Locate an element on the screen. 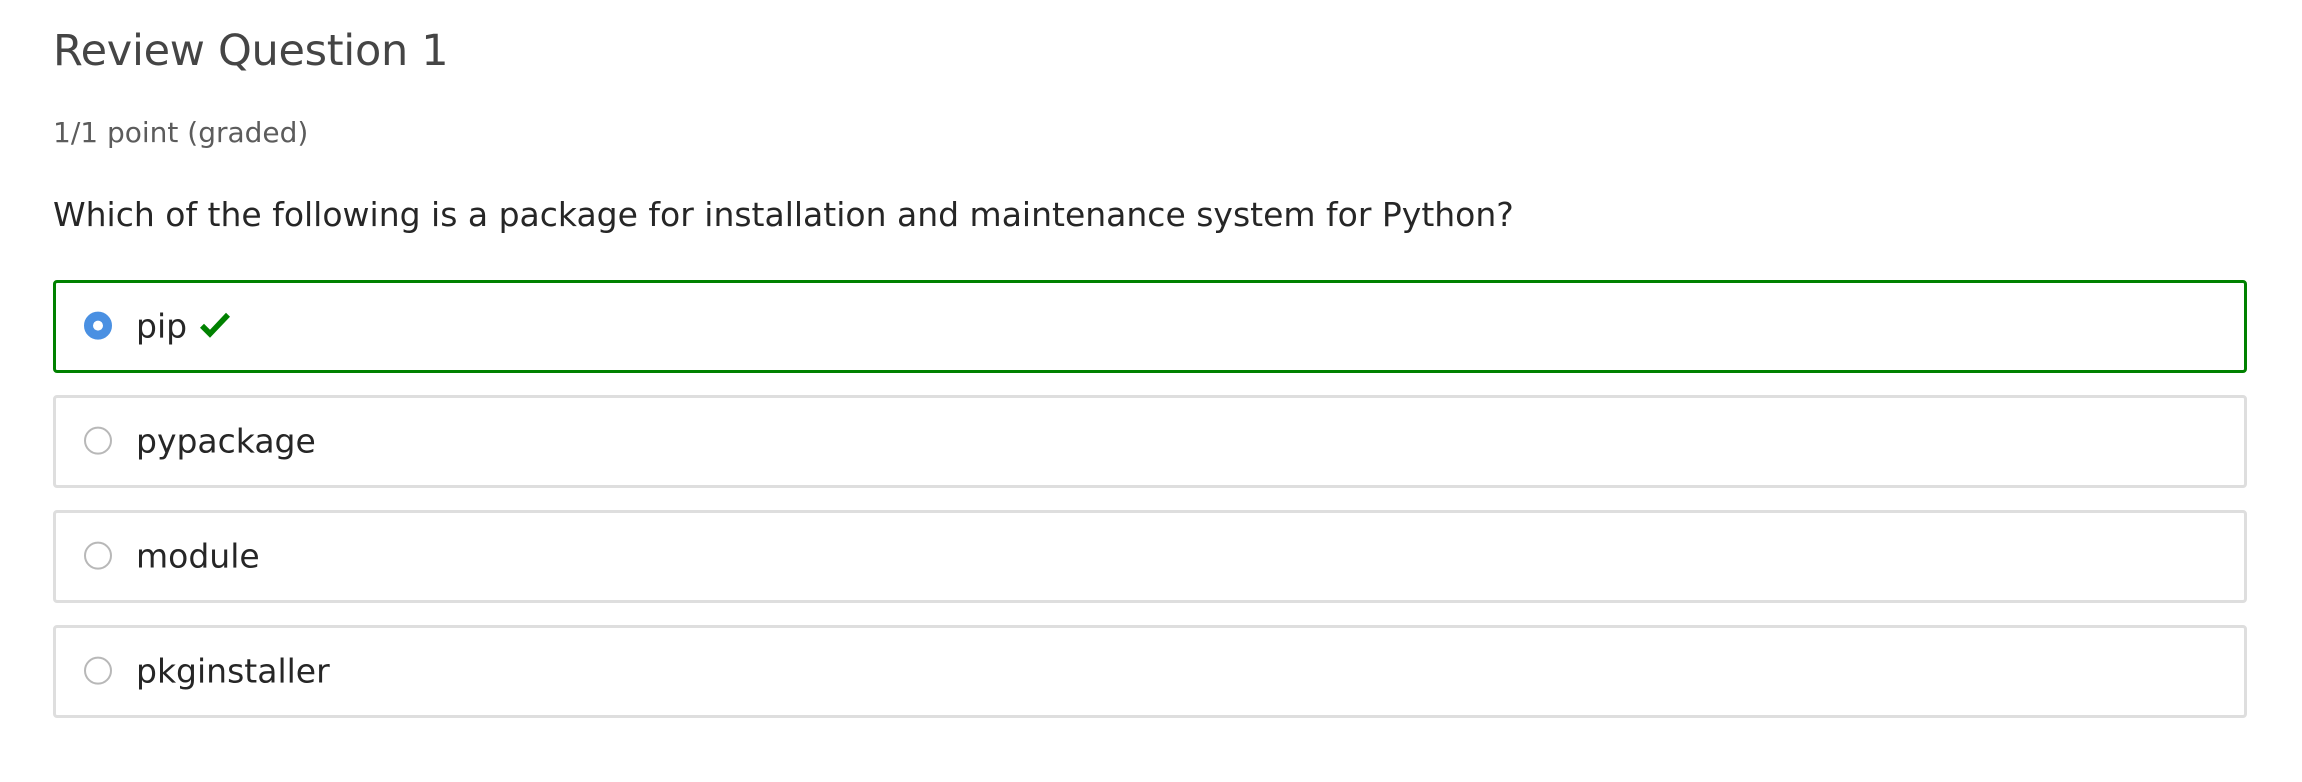 Image resolution: width=2302 pixels, height=782 pixels. option-pypackage: pypackage is located at coordinates (1150, 441).